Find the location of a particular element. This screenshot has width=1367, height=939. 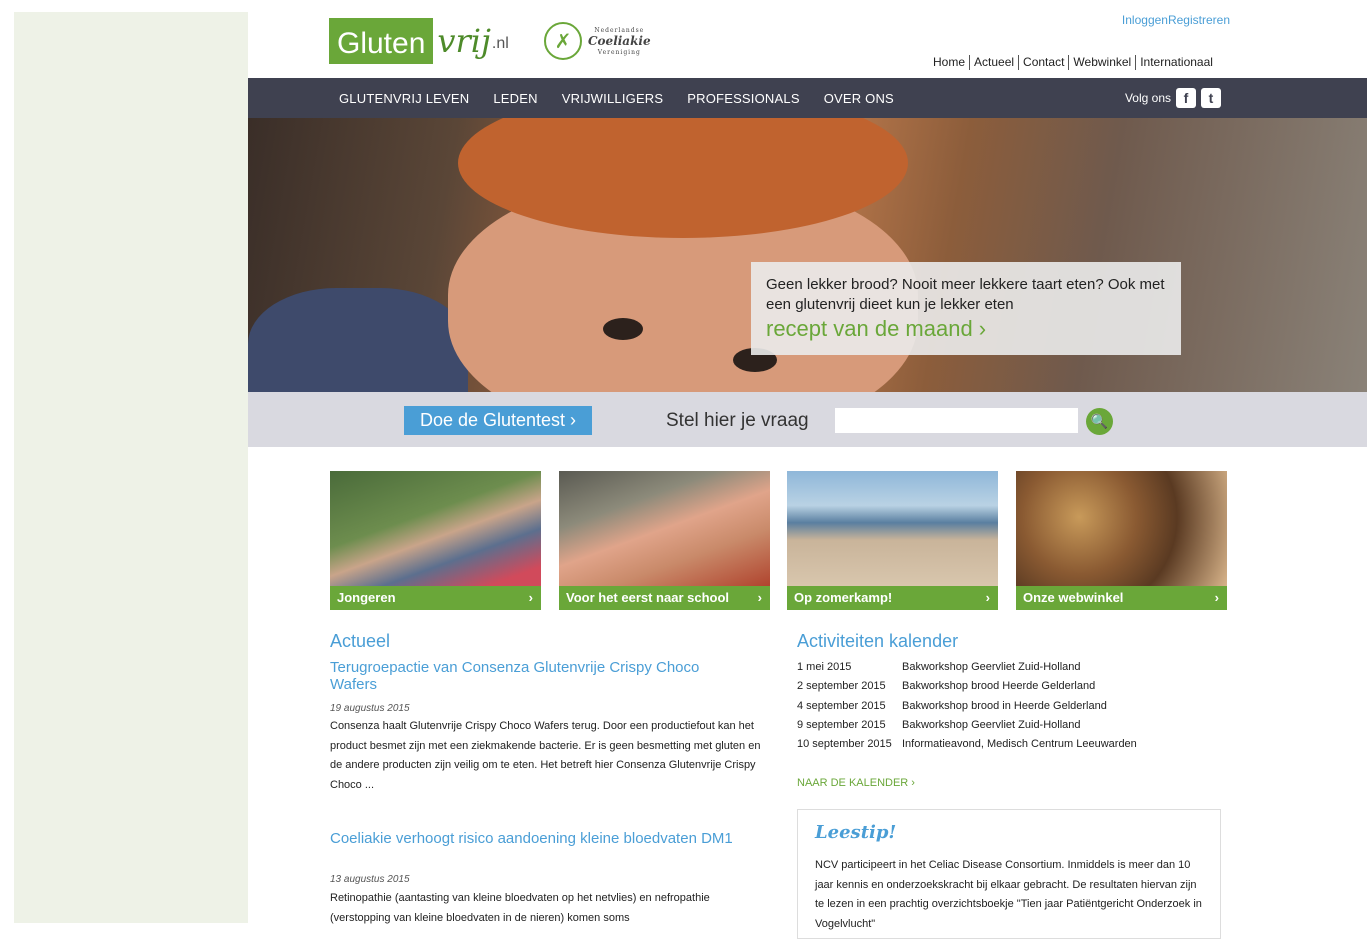

calendar-event: Bakworkshop brood in Heerde Gelderland is located at coordinates (1004, 705).